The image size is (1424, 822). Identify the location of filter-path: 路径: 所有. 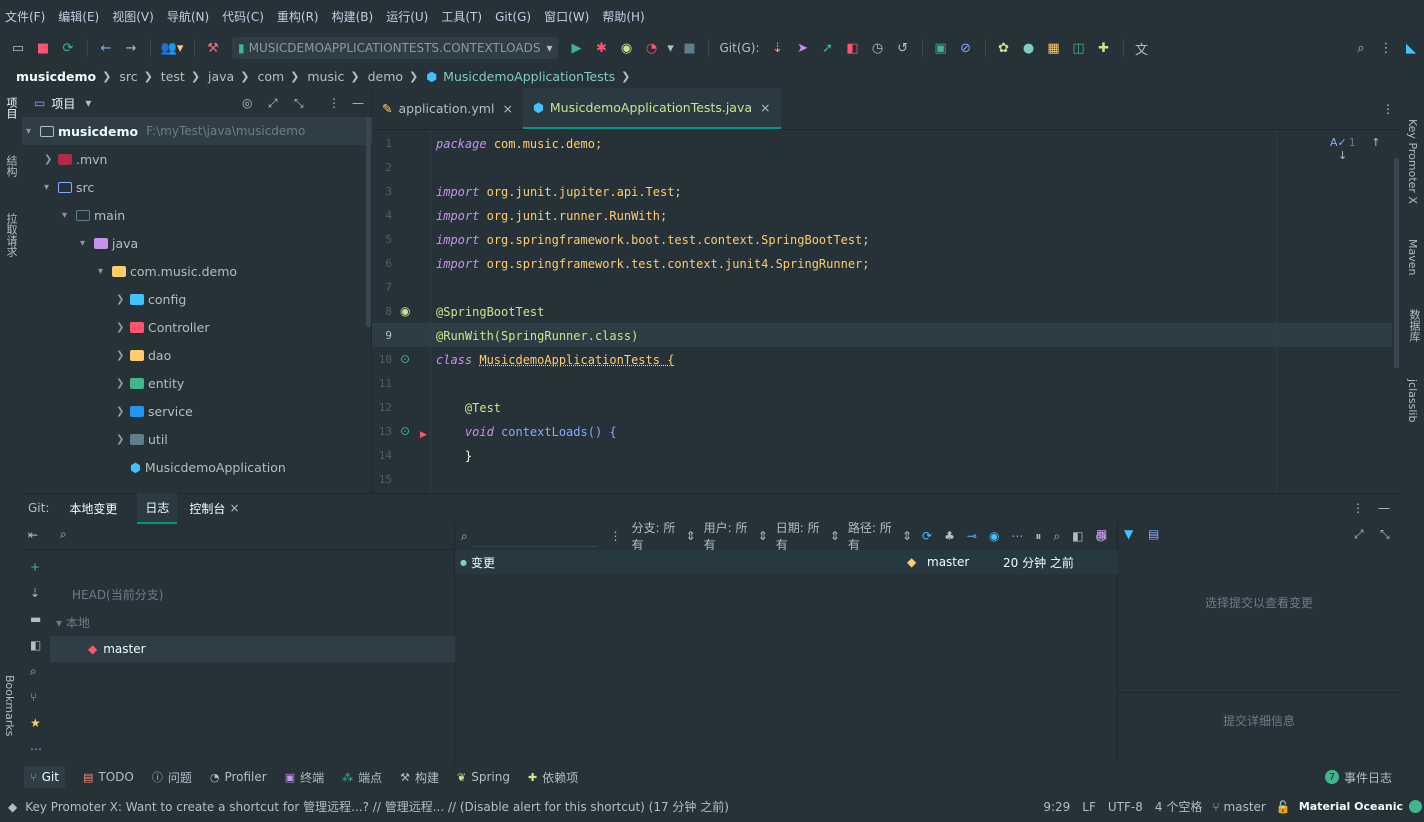
(875, 536).